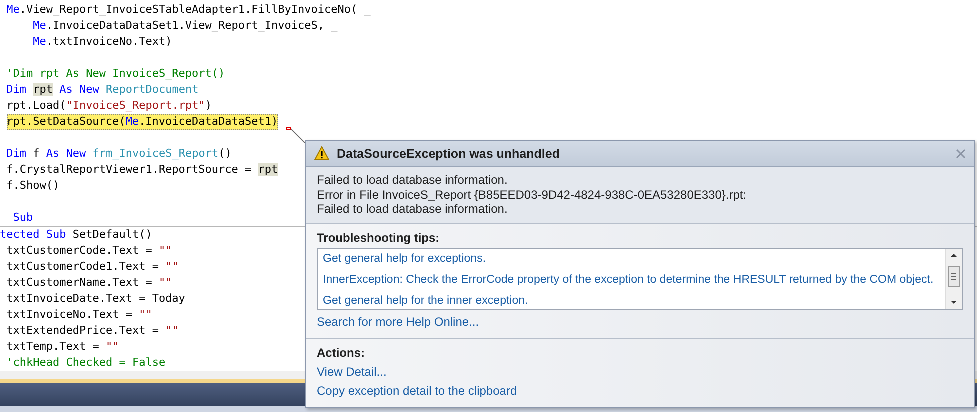 The height and width of the screenshot is (412, 977). I want to click on code-line: Me.View_Report_InvoiceSTableAdapter1.FillByInvoiceNo( _, so click(188, 10).